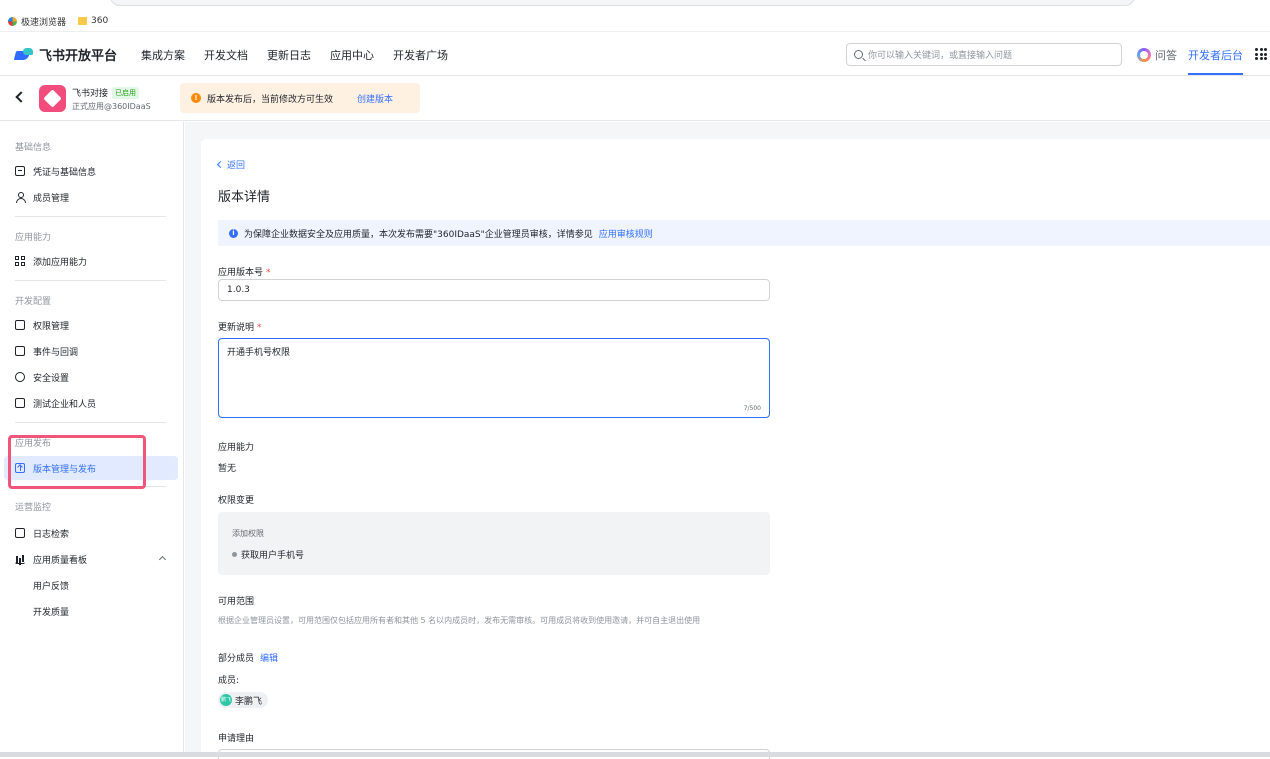  I want to click on sidebar-item-user-feedback: 用户反馈, so click(51, 585).